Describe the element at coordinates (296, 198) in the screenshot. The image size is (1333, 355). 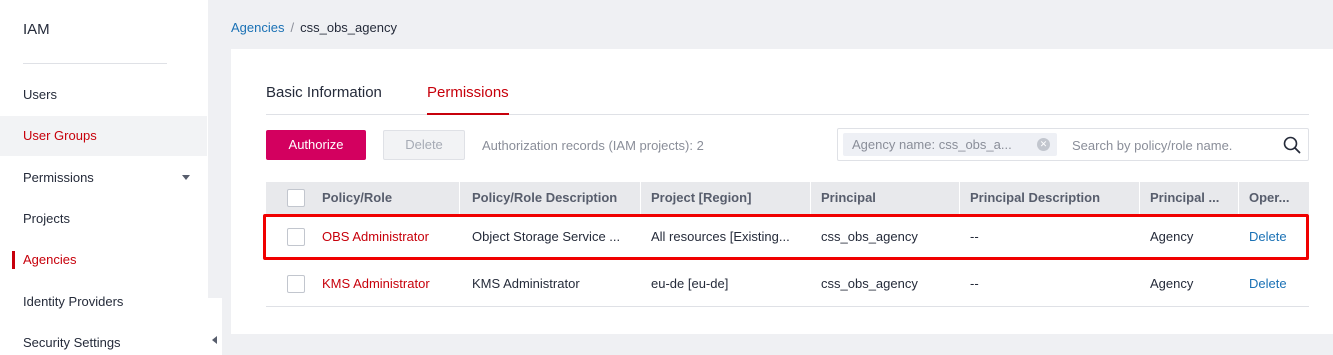
I see `select-all-checkbox` at that location.